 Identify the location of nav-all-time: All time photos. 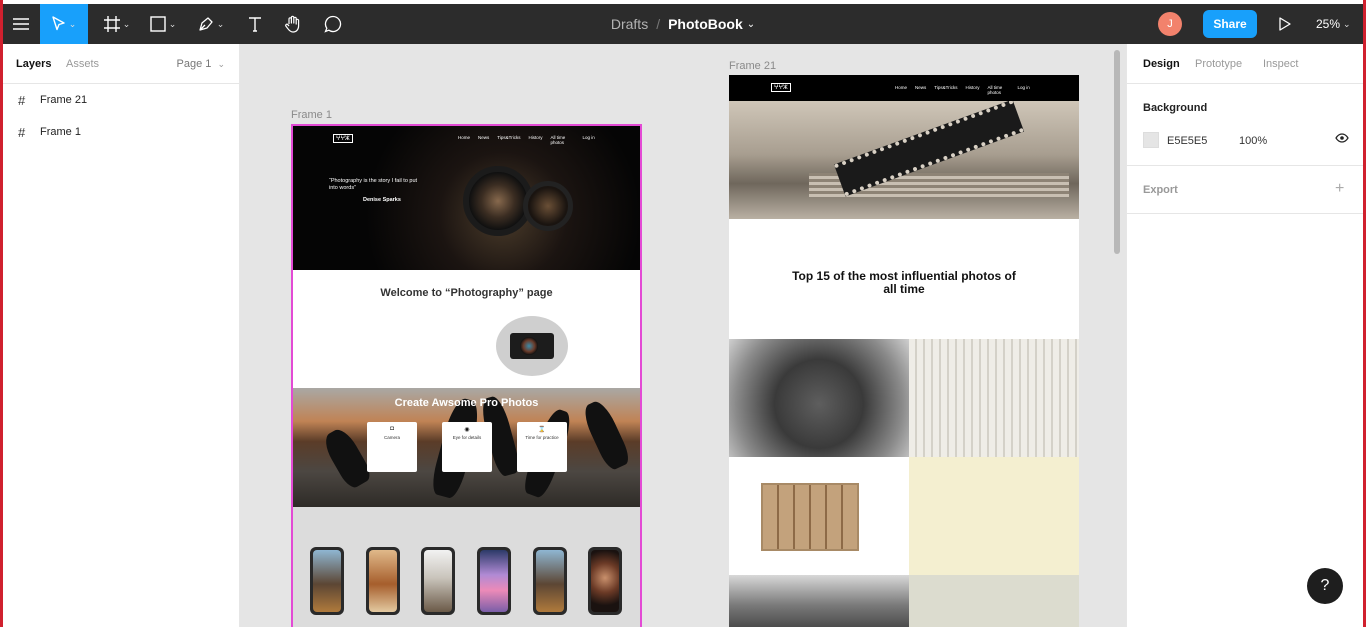
(995, 90).